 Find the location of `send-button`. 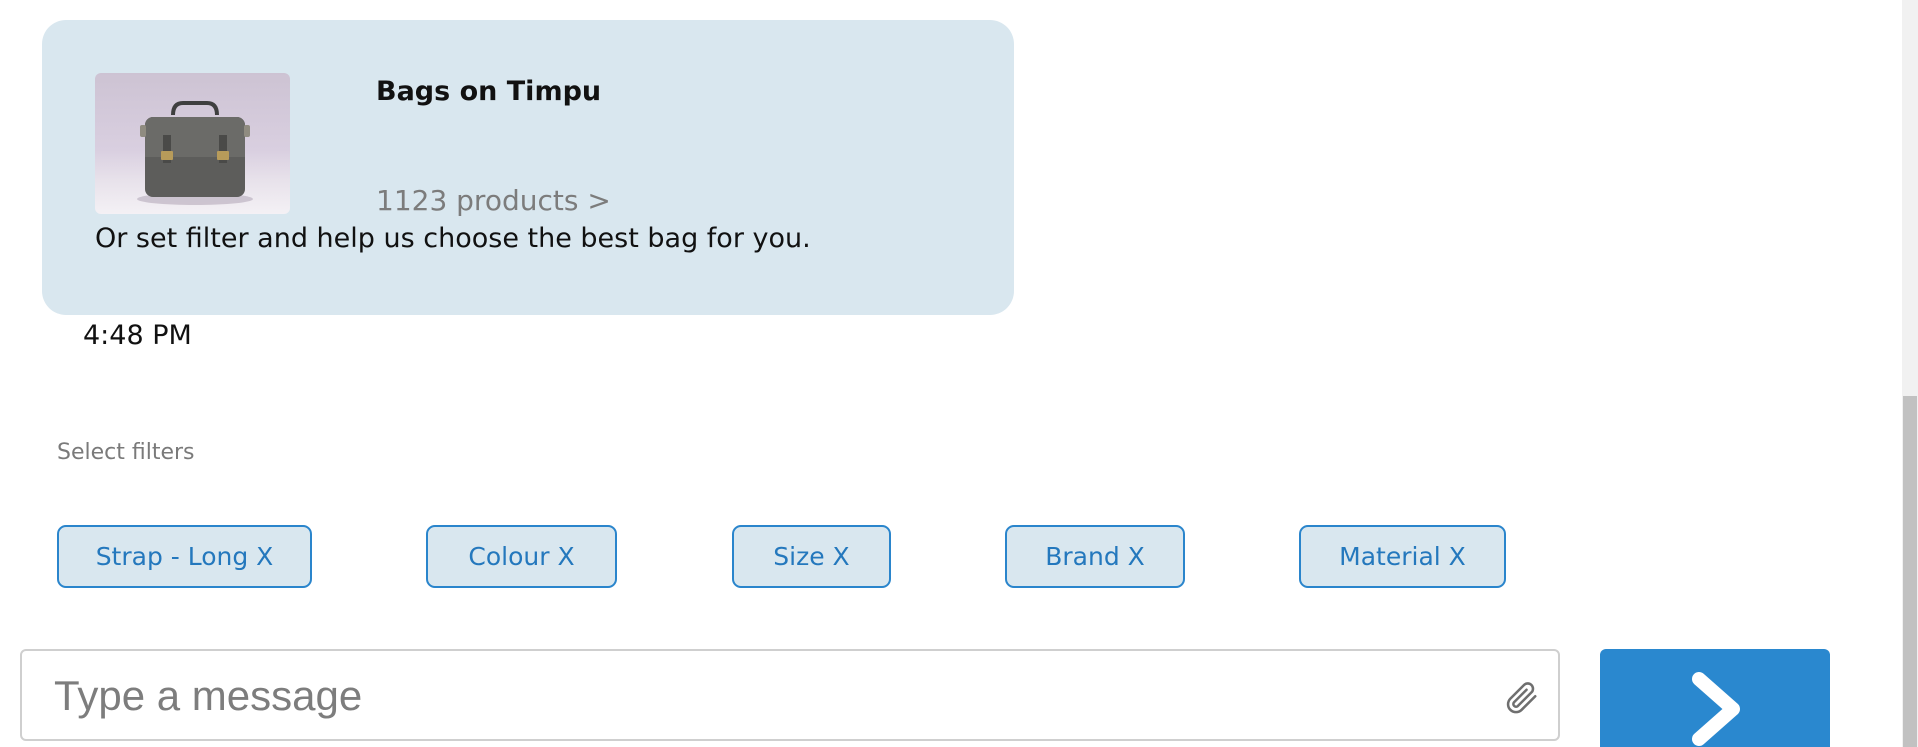

send-button is located at coordinates (1715, 698).